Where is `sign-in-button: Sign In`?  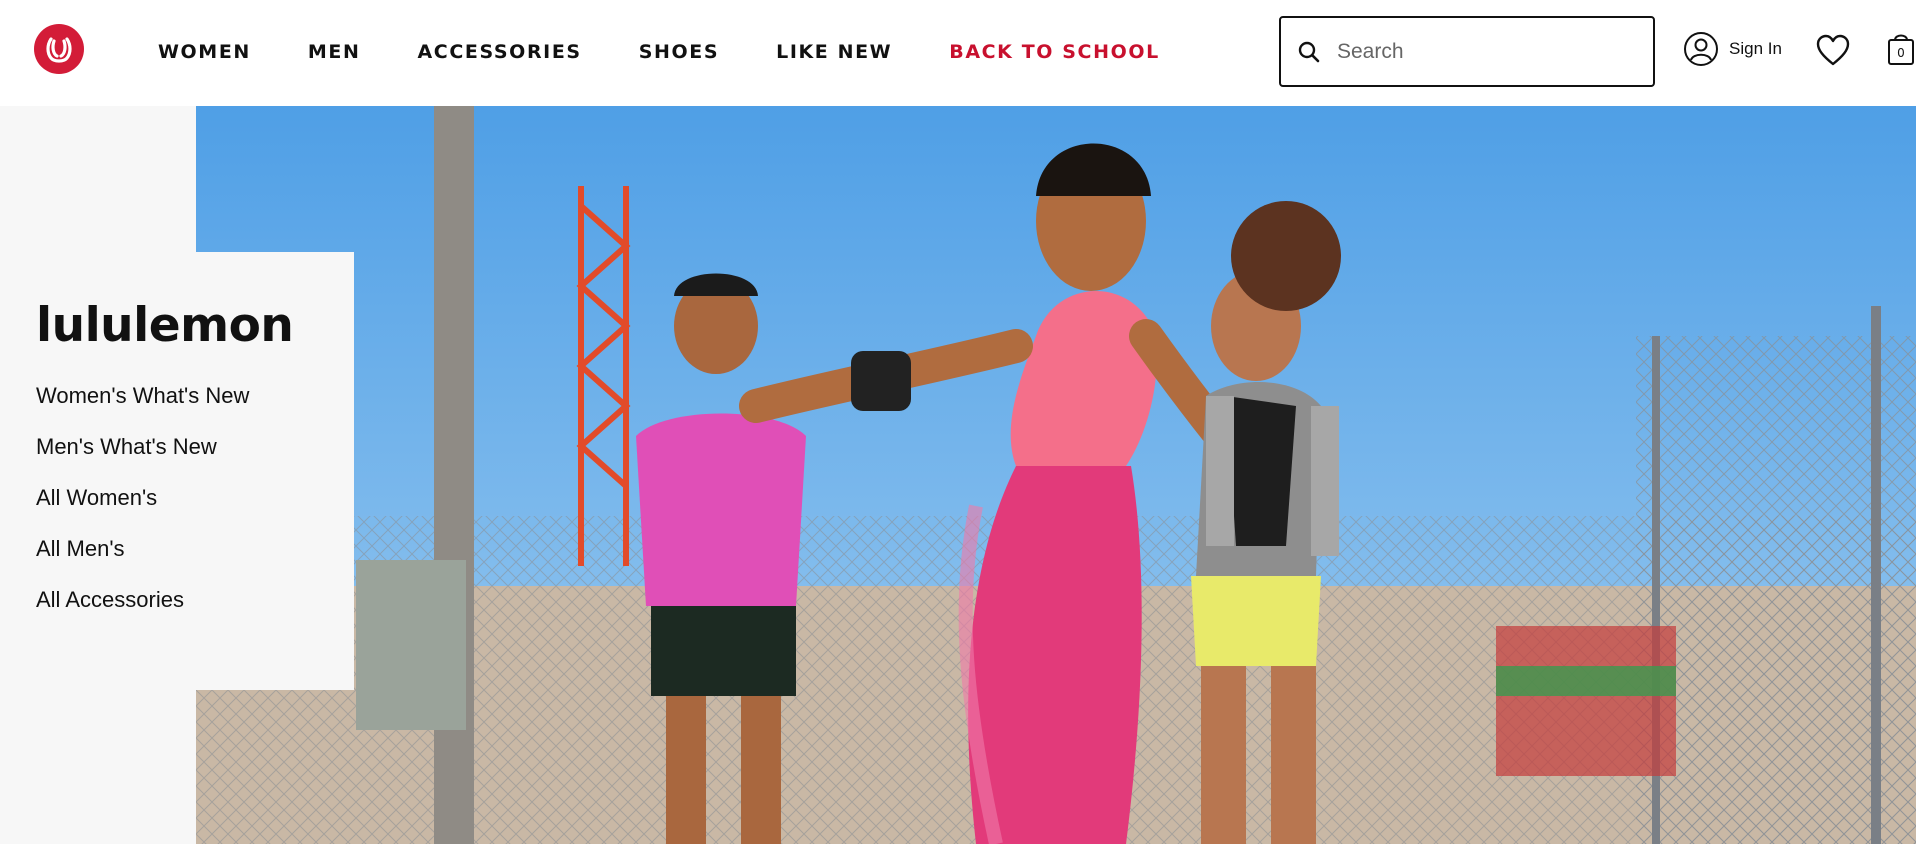
sign-in-button: Sign In is located at coordinates (1732, 49).